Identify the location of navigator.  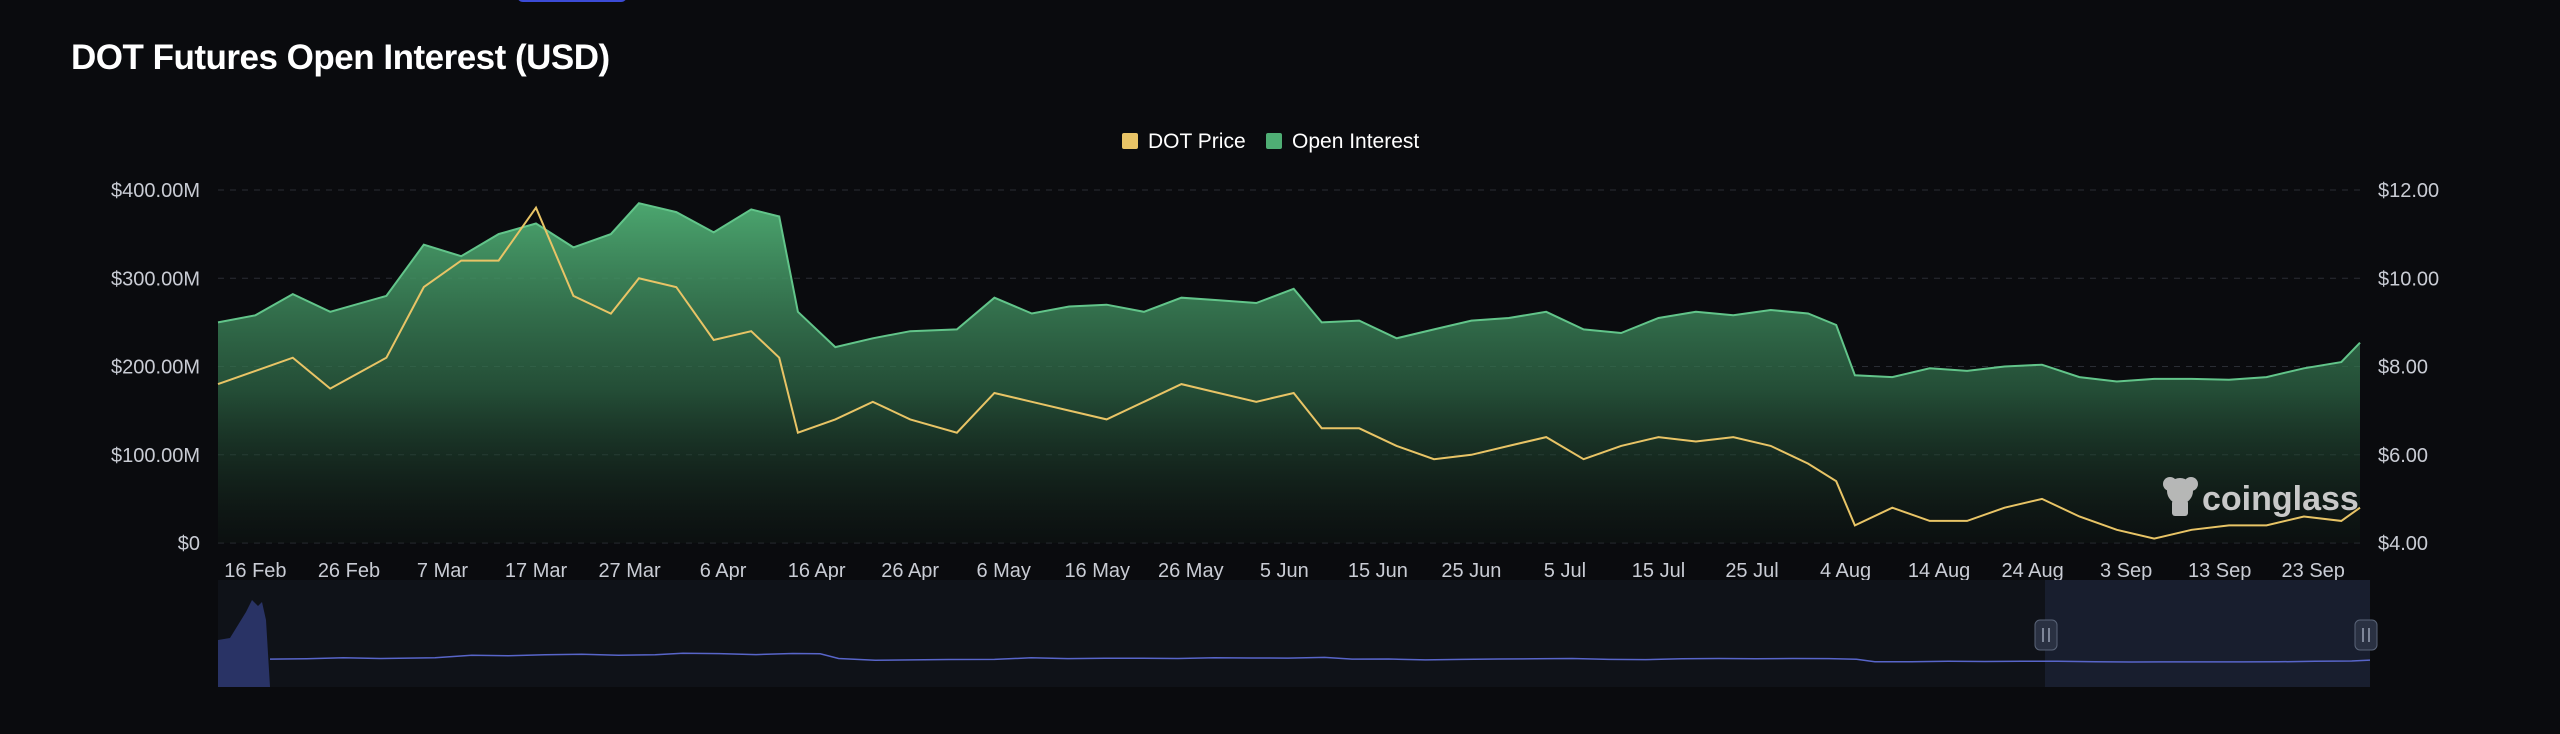
(1298, 633).